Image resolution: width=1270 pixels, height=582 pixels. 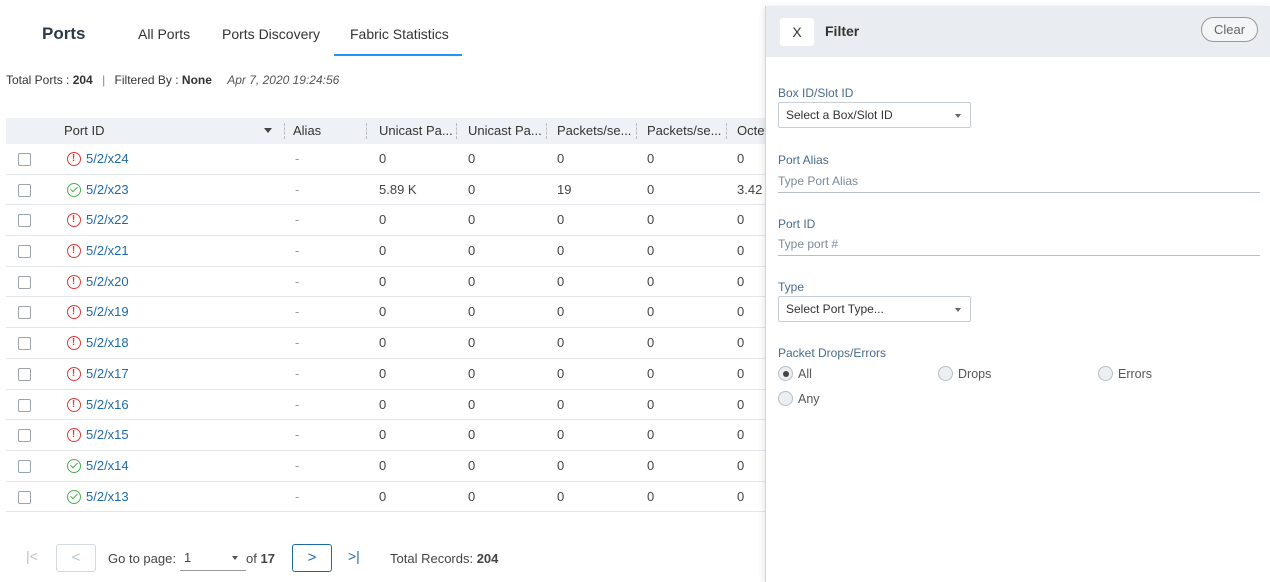 I want to click on column-header-port-id: Port ID, so click(x=84, y=131).